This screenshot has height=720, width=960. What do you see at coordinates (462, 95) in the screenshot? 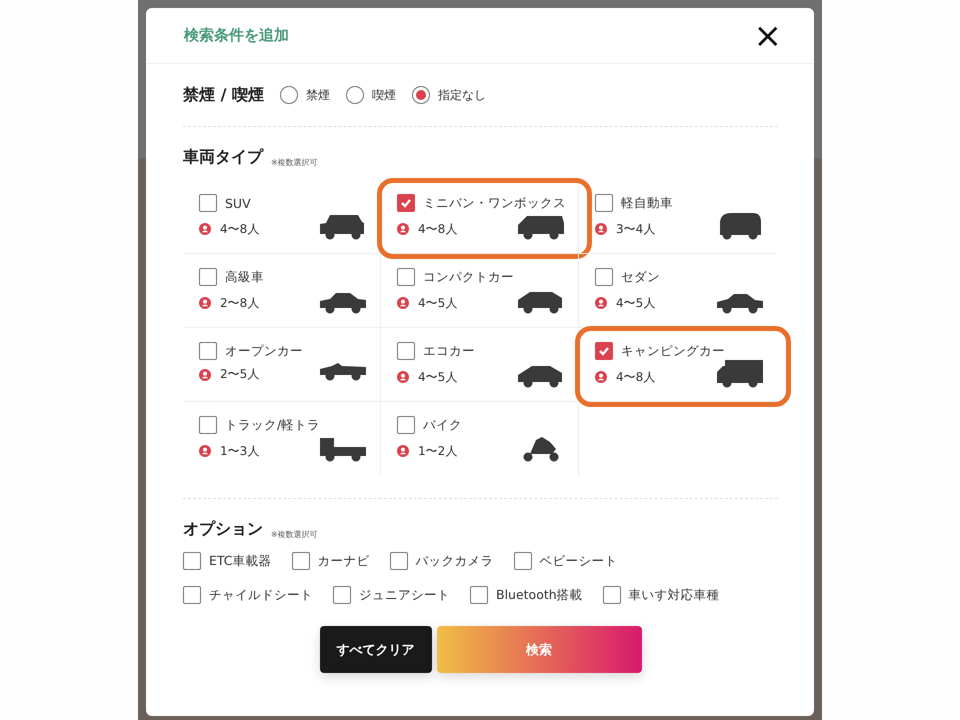
I see `radio-label: 指定なし` at bounding box center [462, 95].